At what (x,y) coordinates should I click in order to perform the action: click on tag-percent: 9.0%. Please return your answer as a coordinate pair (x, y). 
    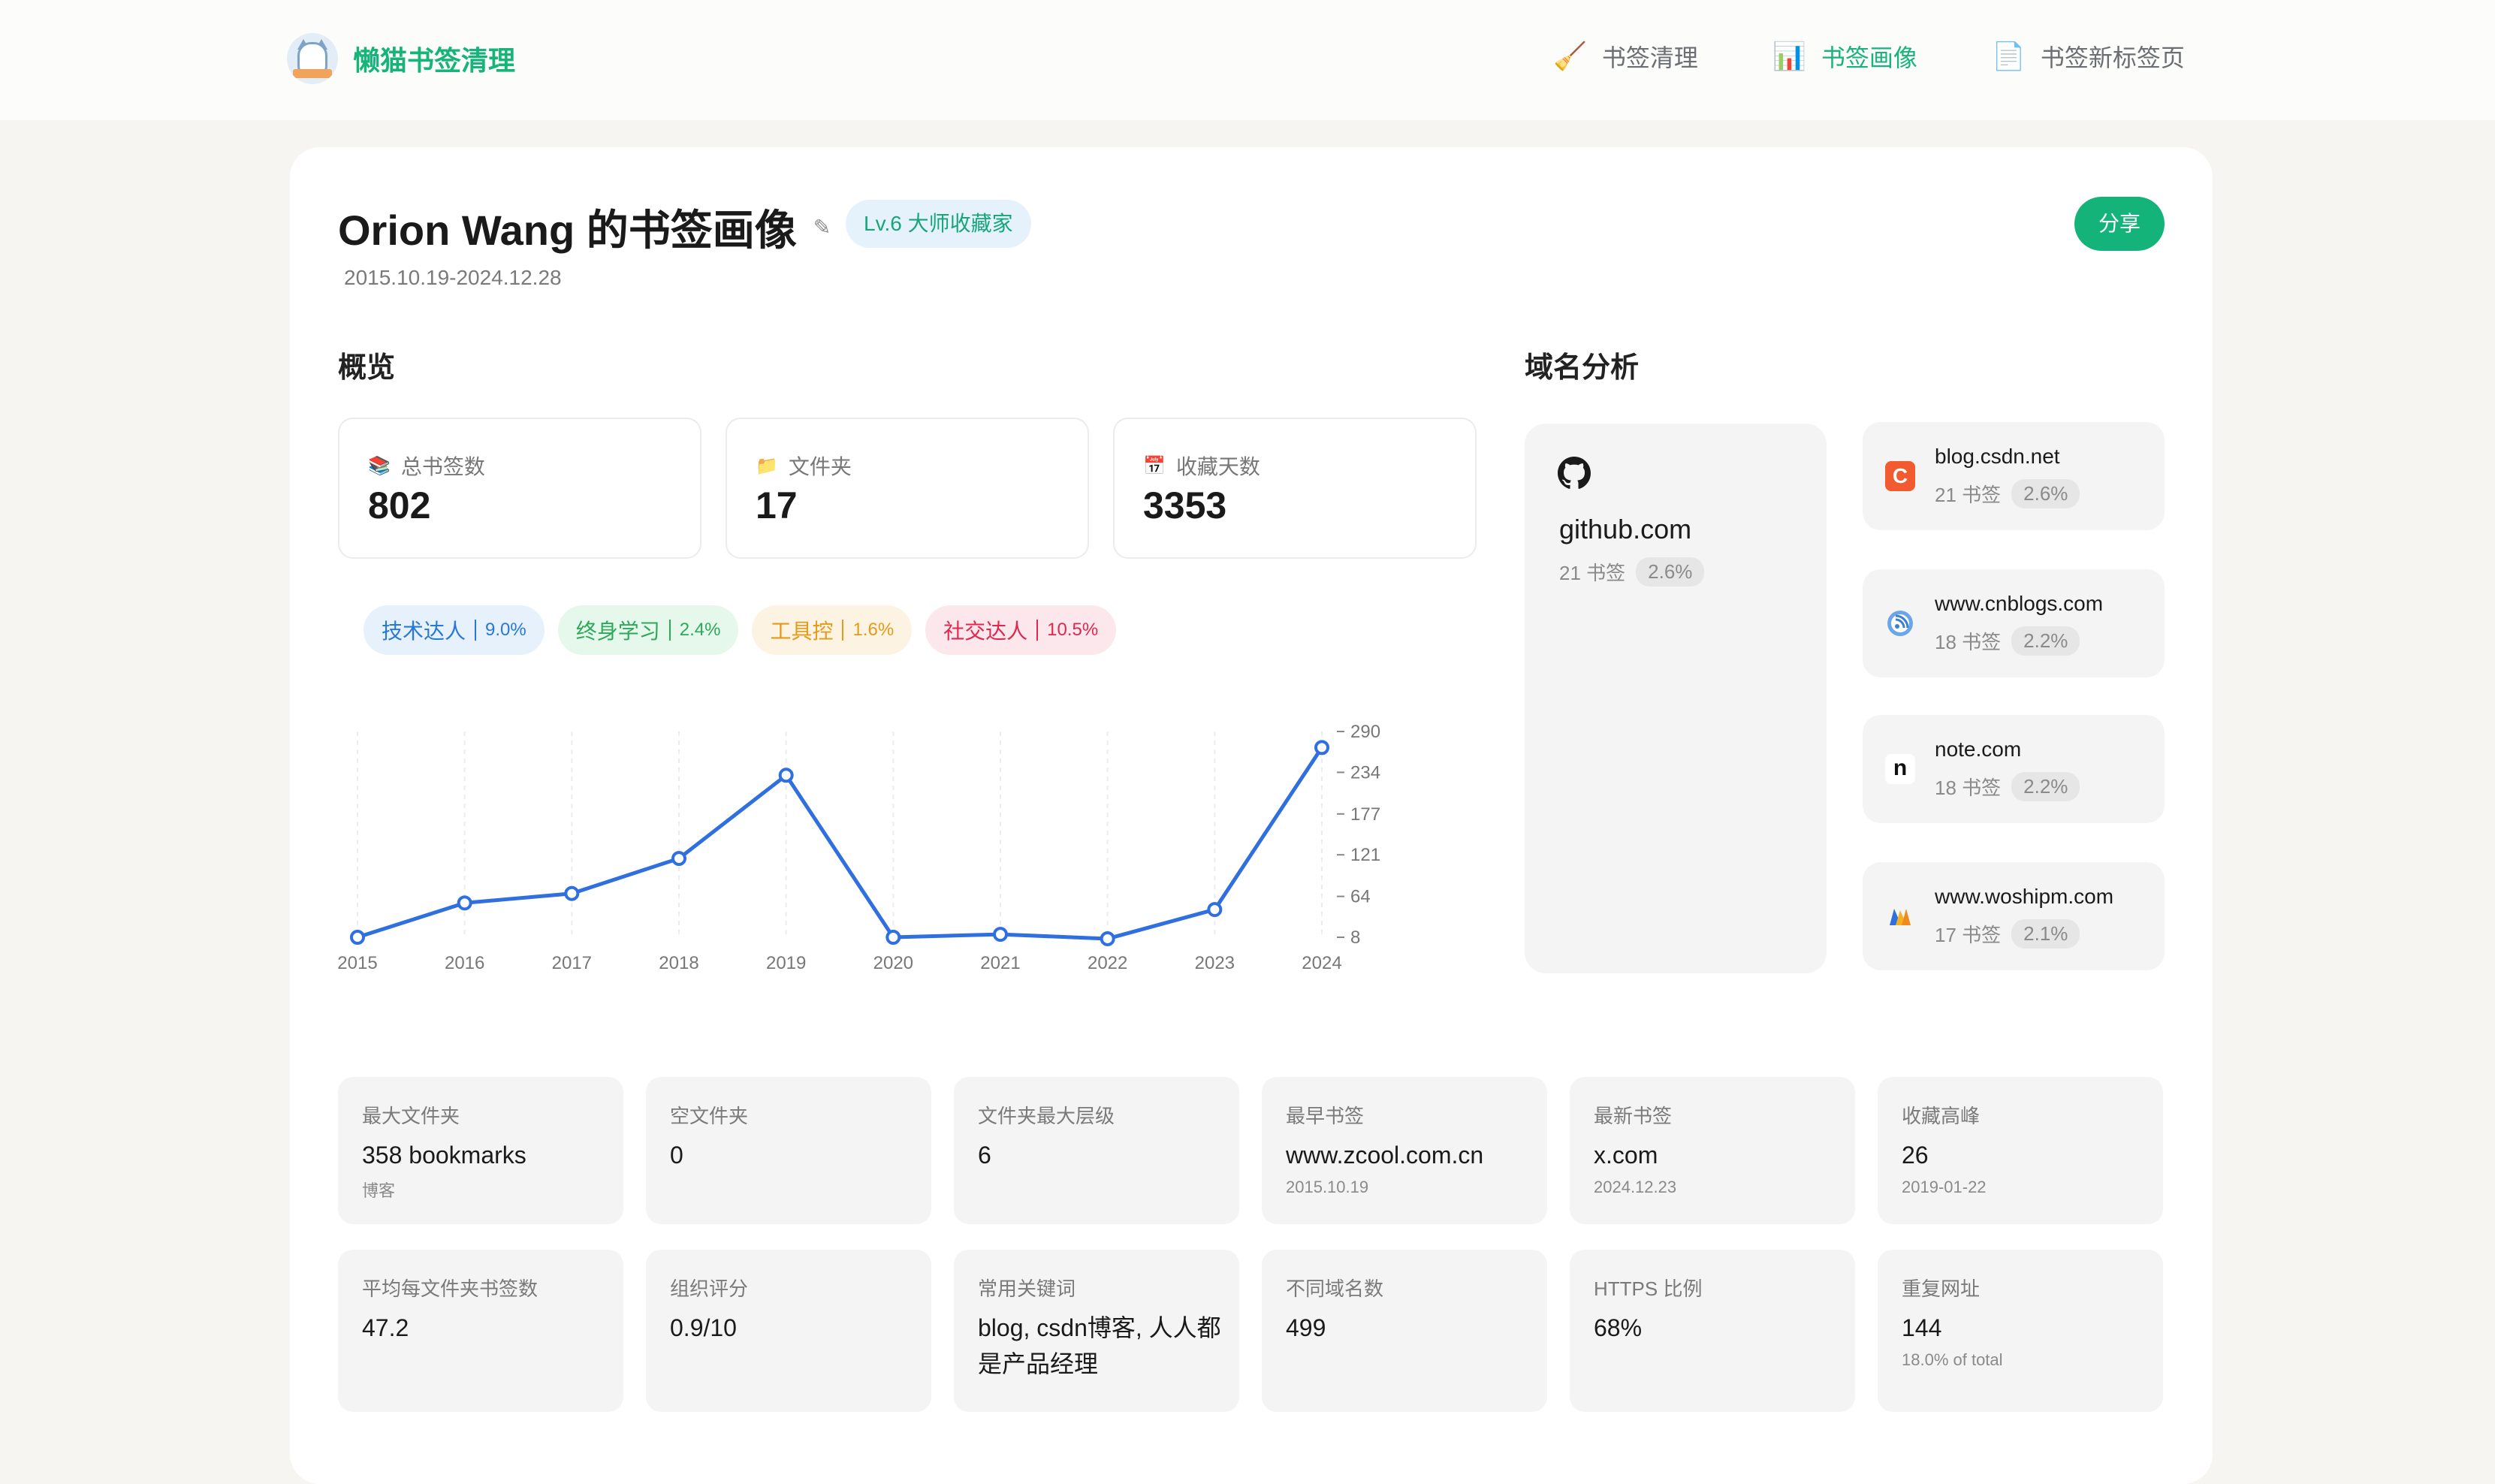
    Looking at the image, I should click on (501, 630).